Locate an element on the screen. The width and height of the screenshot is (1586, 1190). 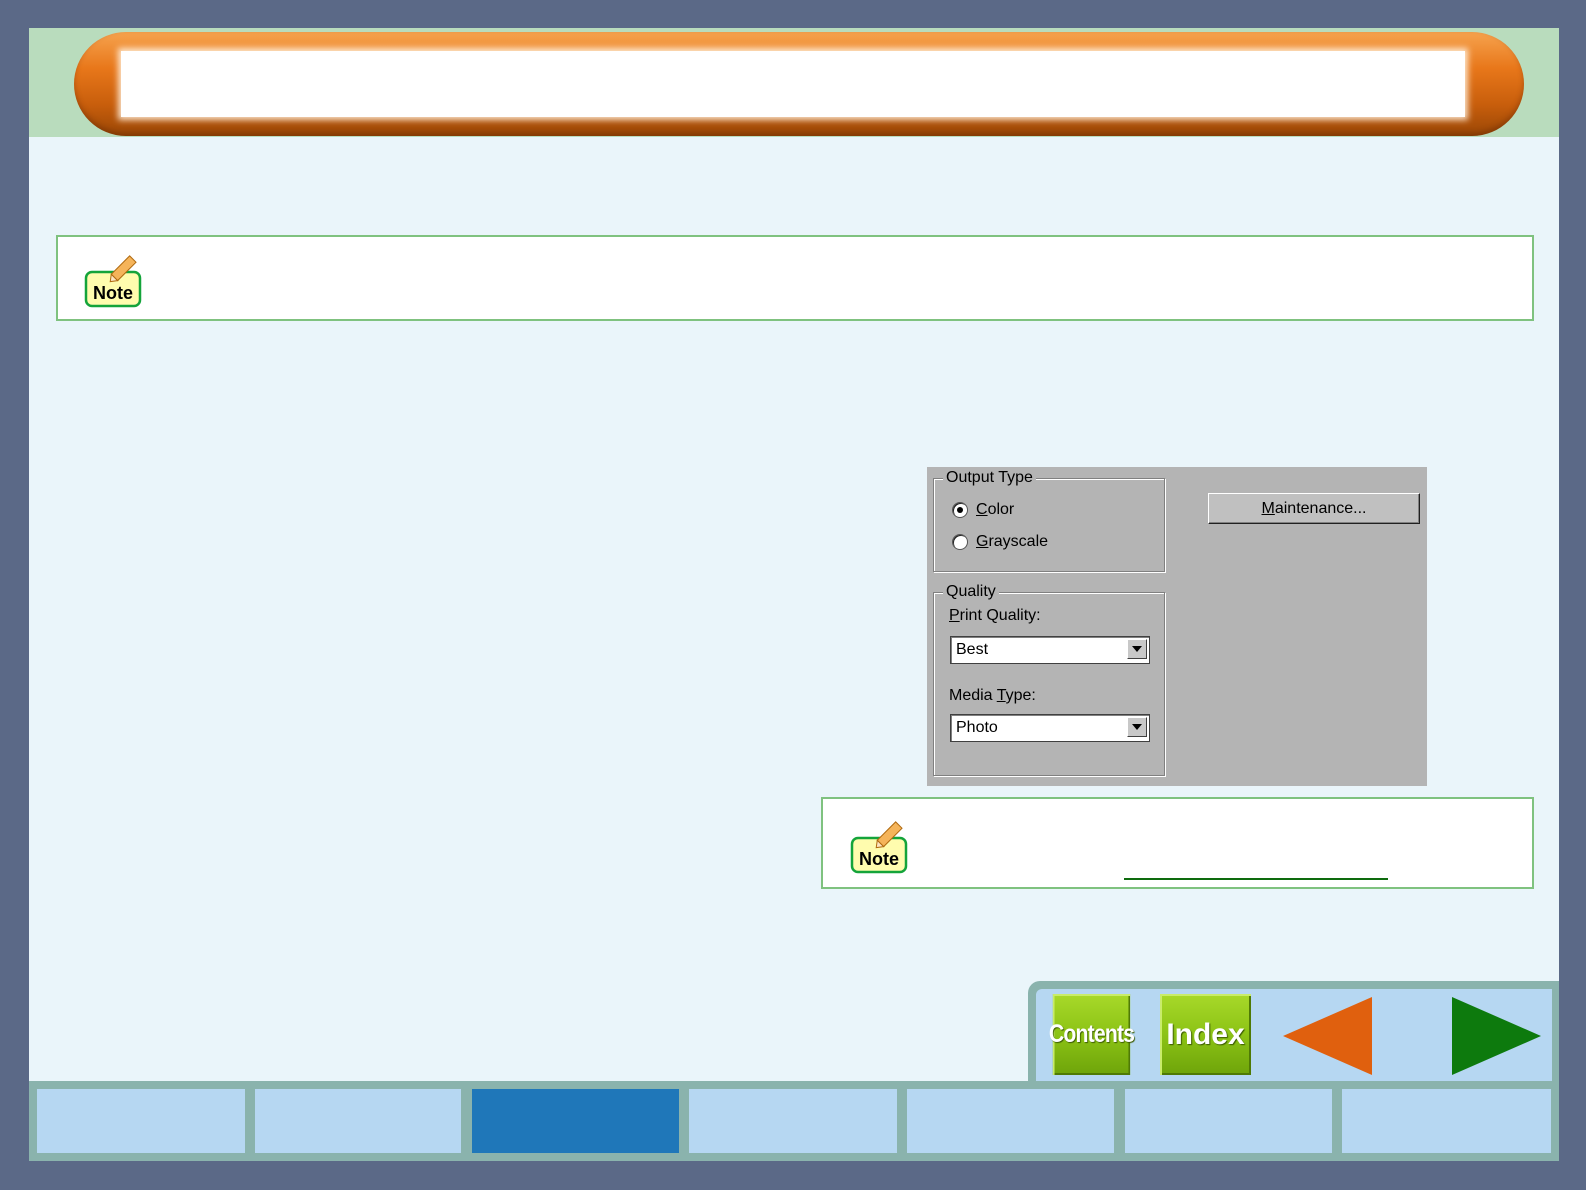
radio-color: Color is located at coordinates (983, 510).